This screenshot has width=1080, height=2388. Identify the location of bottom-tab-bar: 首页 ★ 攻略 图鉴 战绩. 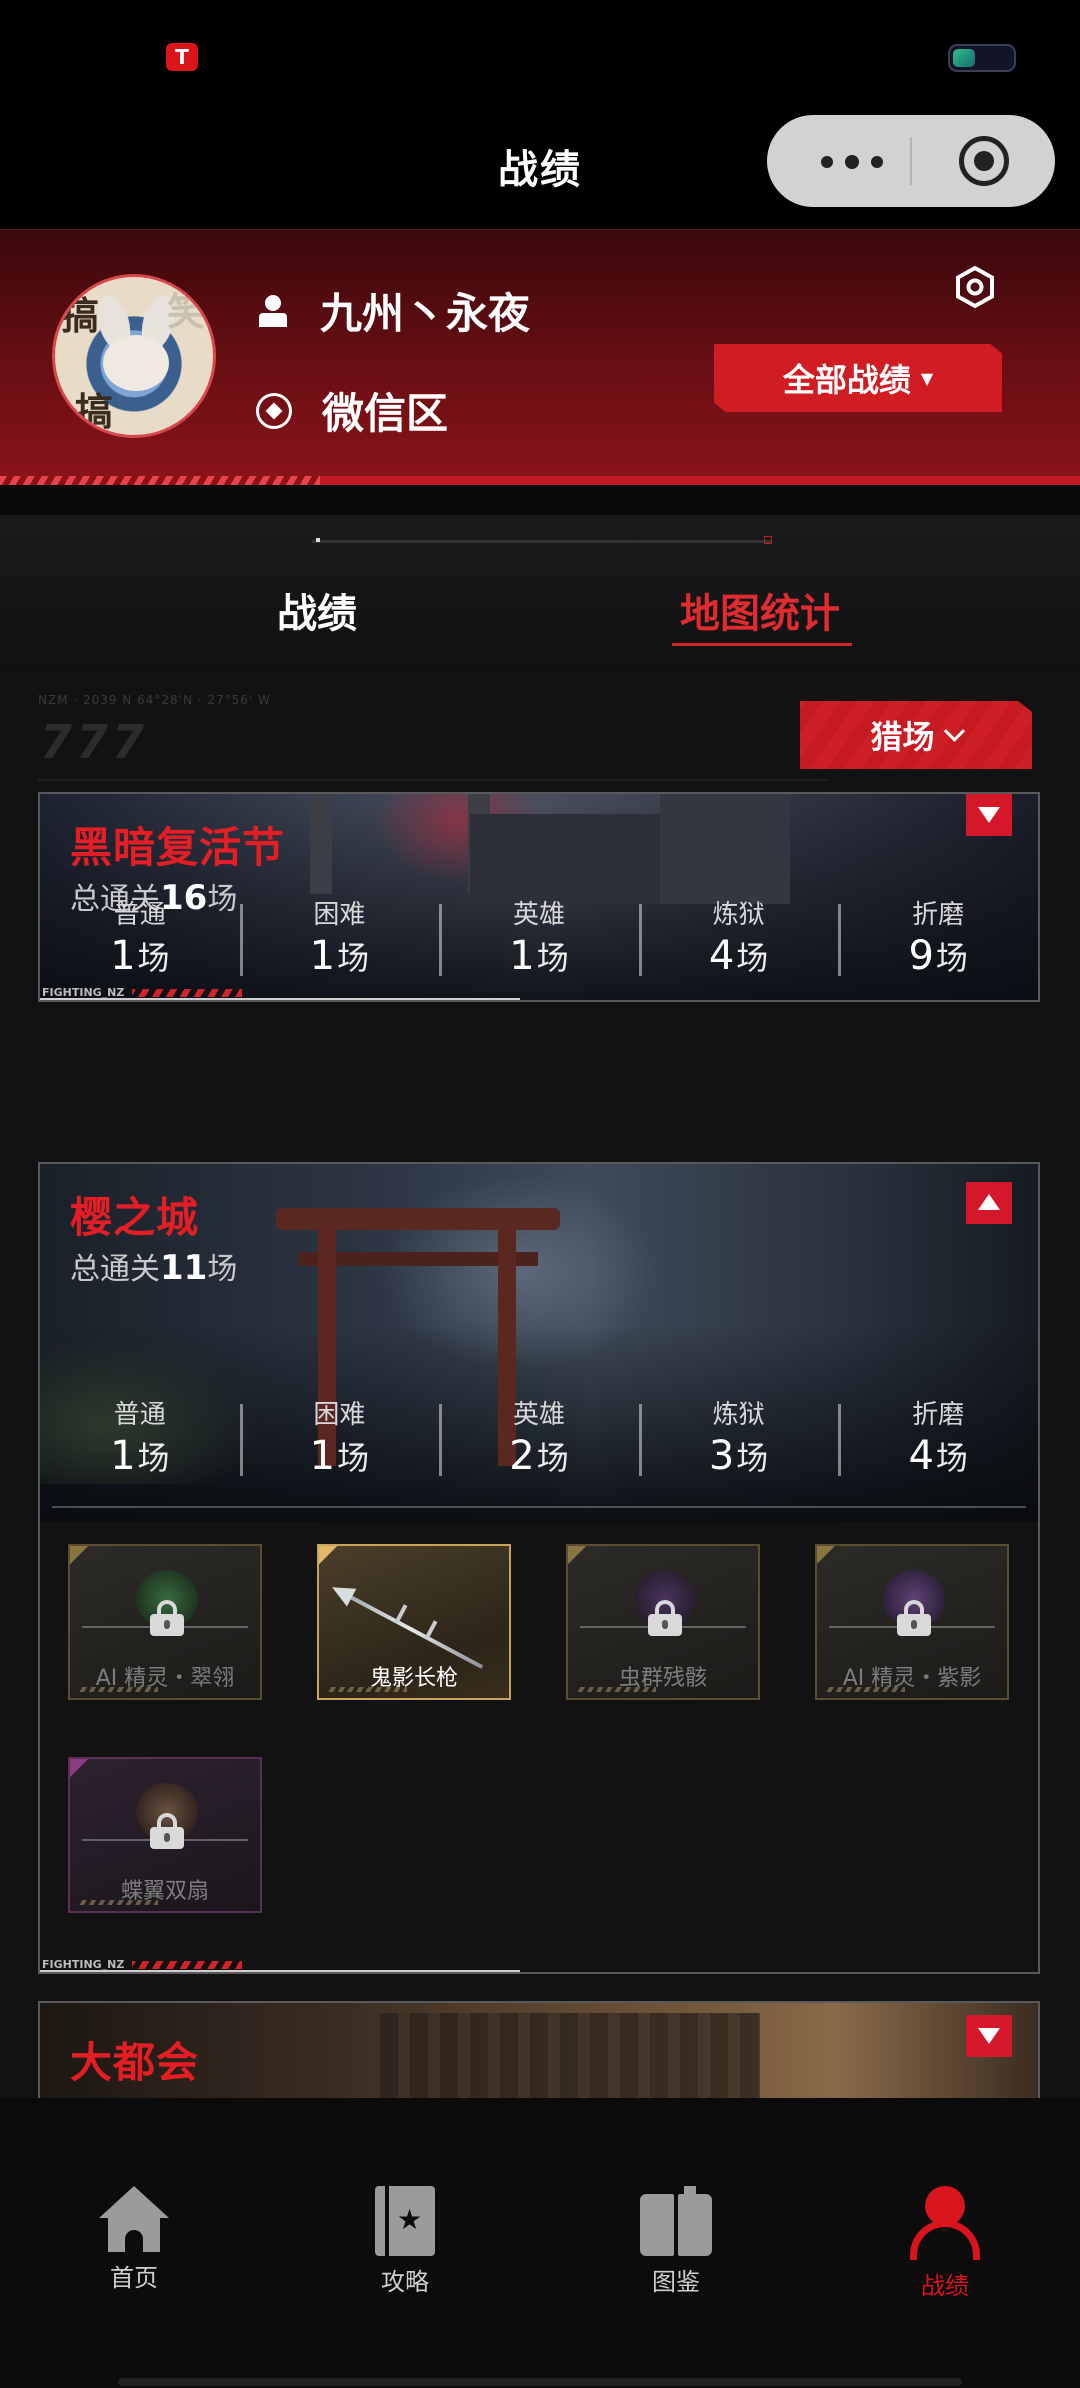
(540, 2259).